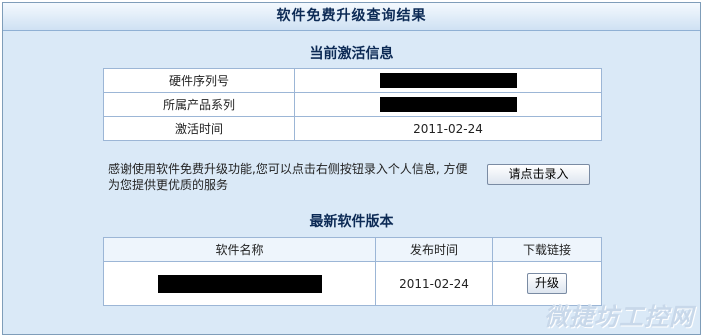  Describe the element at coordinates (199, 80) in the screenshot. I see `hardware-serial-label: 硬件序列号` at that location.